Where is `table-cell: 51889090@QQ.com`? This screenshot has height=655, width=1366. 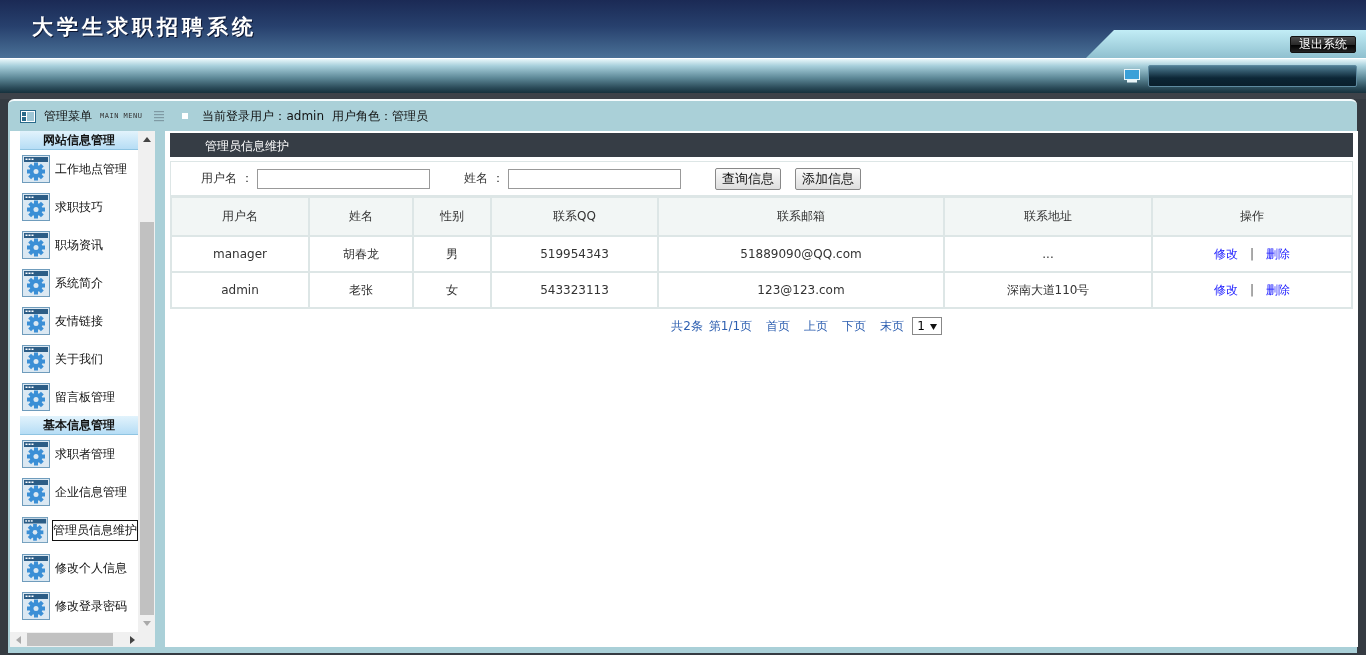 table-cell: 51889090@QQ.com is located at coordinates (801, 254).